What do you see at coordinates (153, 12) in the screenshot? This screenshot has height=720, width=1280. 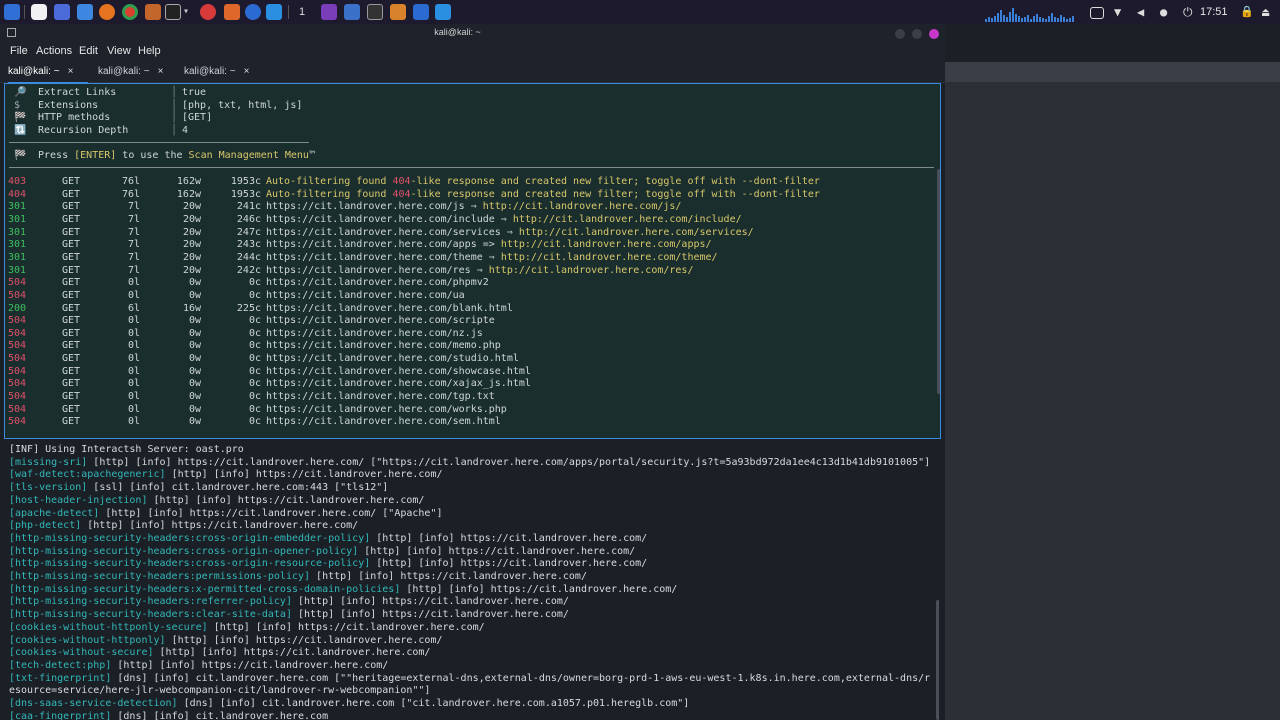 I see `burp-icon` at bounding box center [153, 12].